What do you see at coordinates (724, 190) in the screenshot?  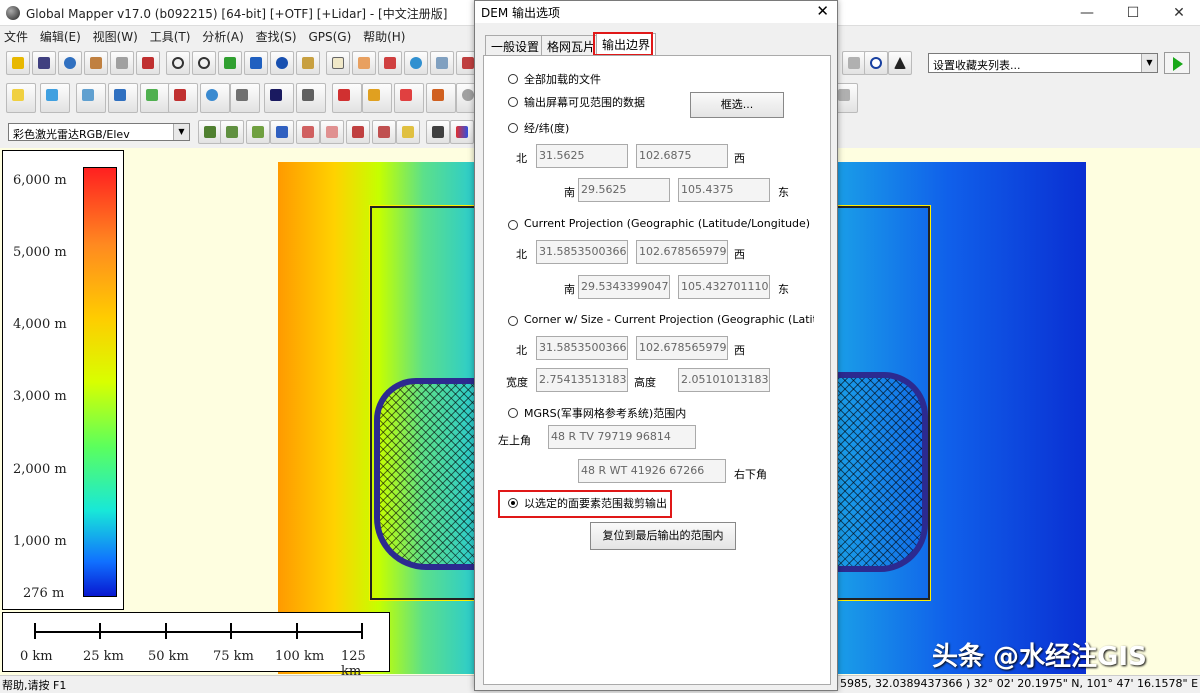 I see `latlon-east-field: 105.4375` at bounding box center [724, 190].